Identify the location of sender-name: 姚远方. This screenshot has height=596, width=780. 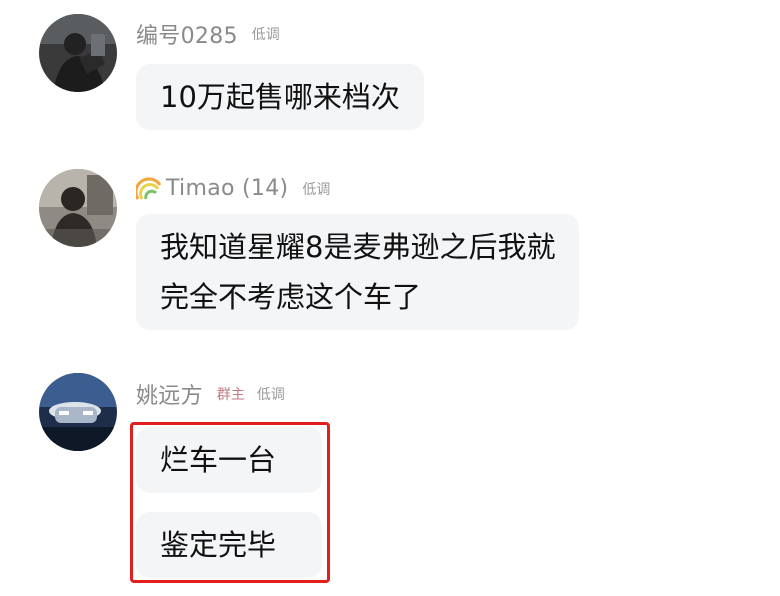
(169, 394).